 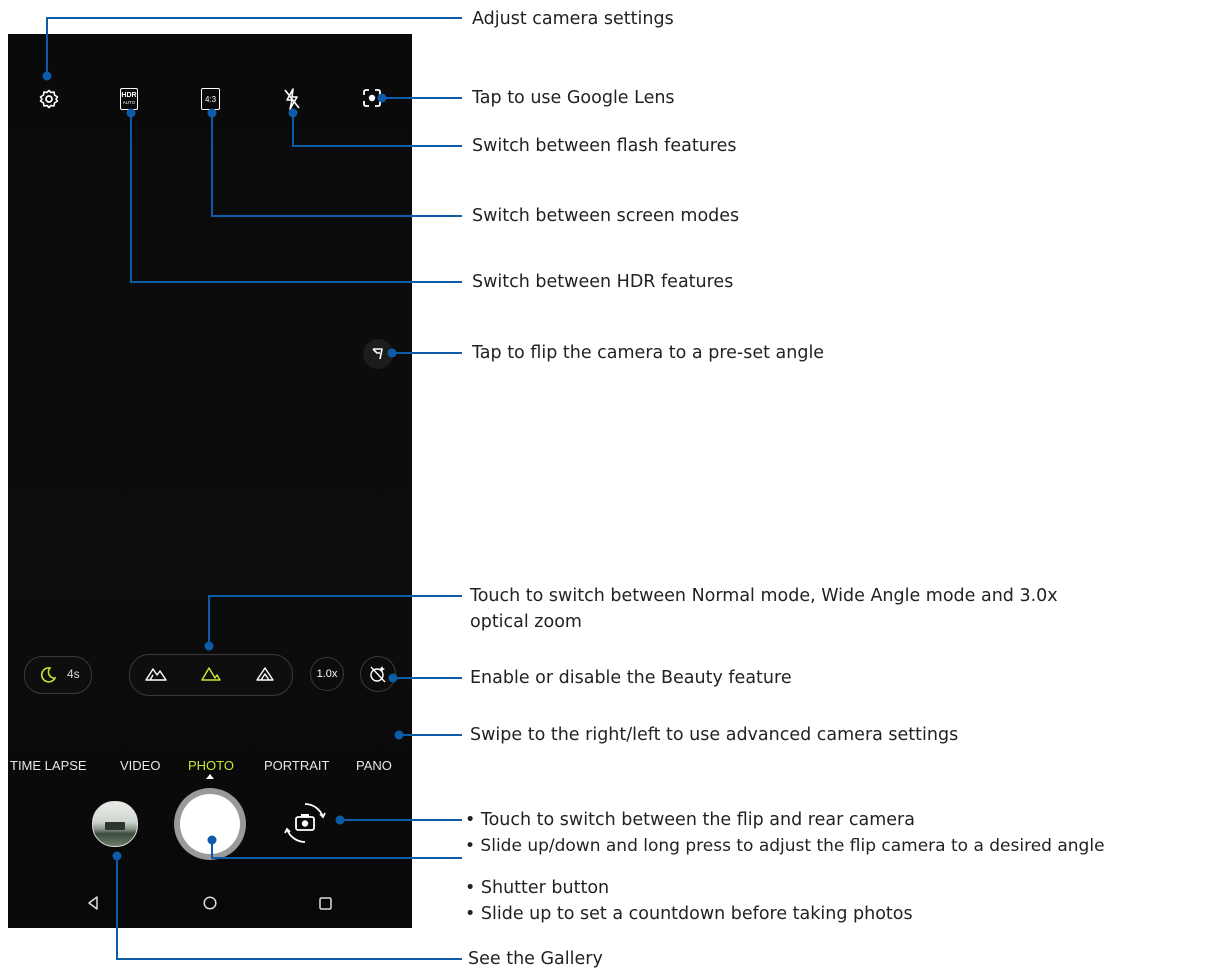 What do you see at coordinates (377, 130) in the screenshot?
I see `callout-line-flash` at bounding box center [377, 130].